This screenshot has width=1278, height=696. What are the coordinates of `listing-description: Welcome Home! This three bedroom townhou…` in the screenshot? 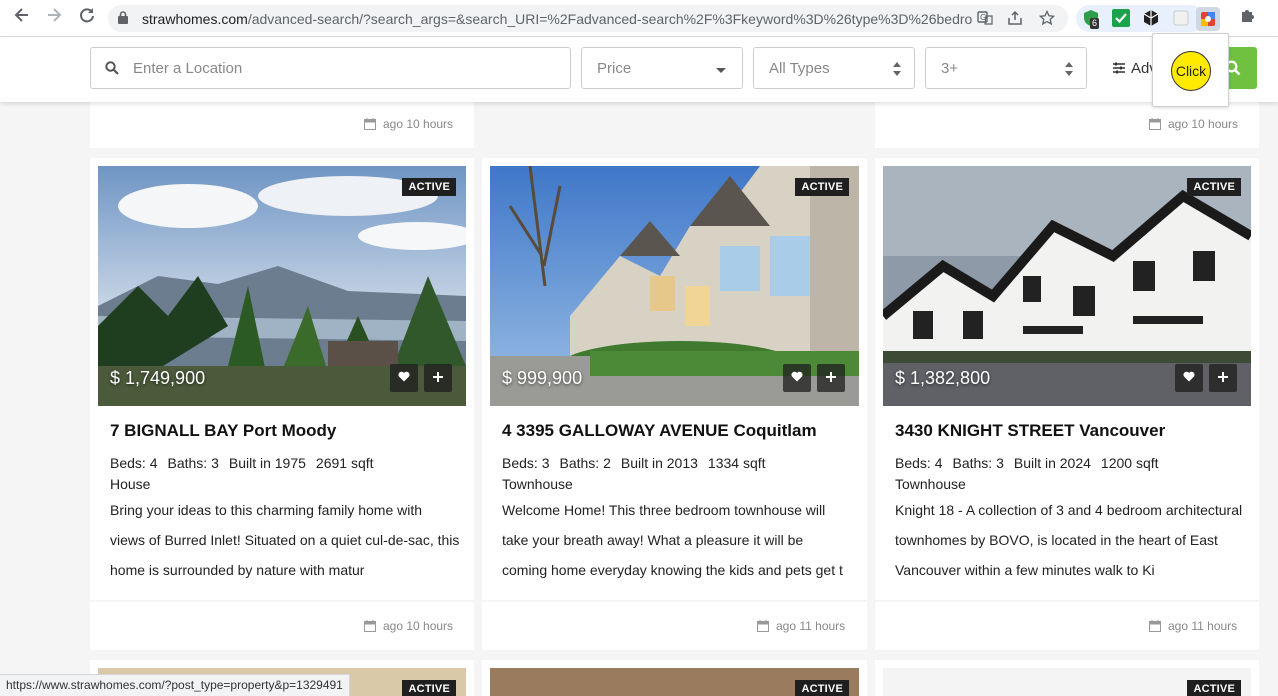 It's located at (672, 540).